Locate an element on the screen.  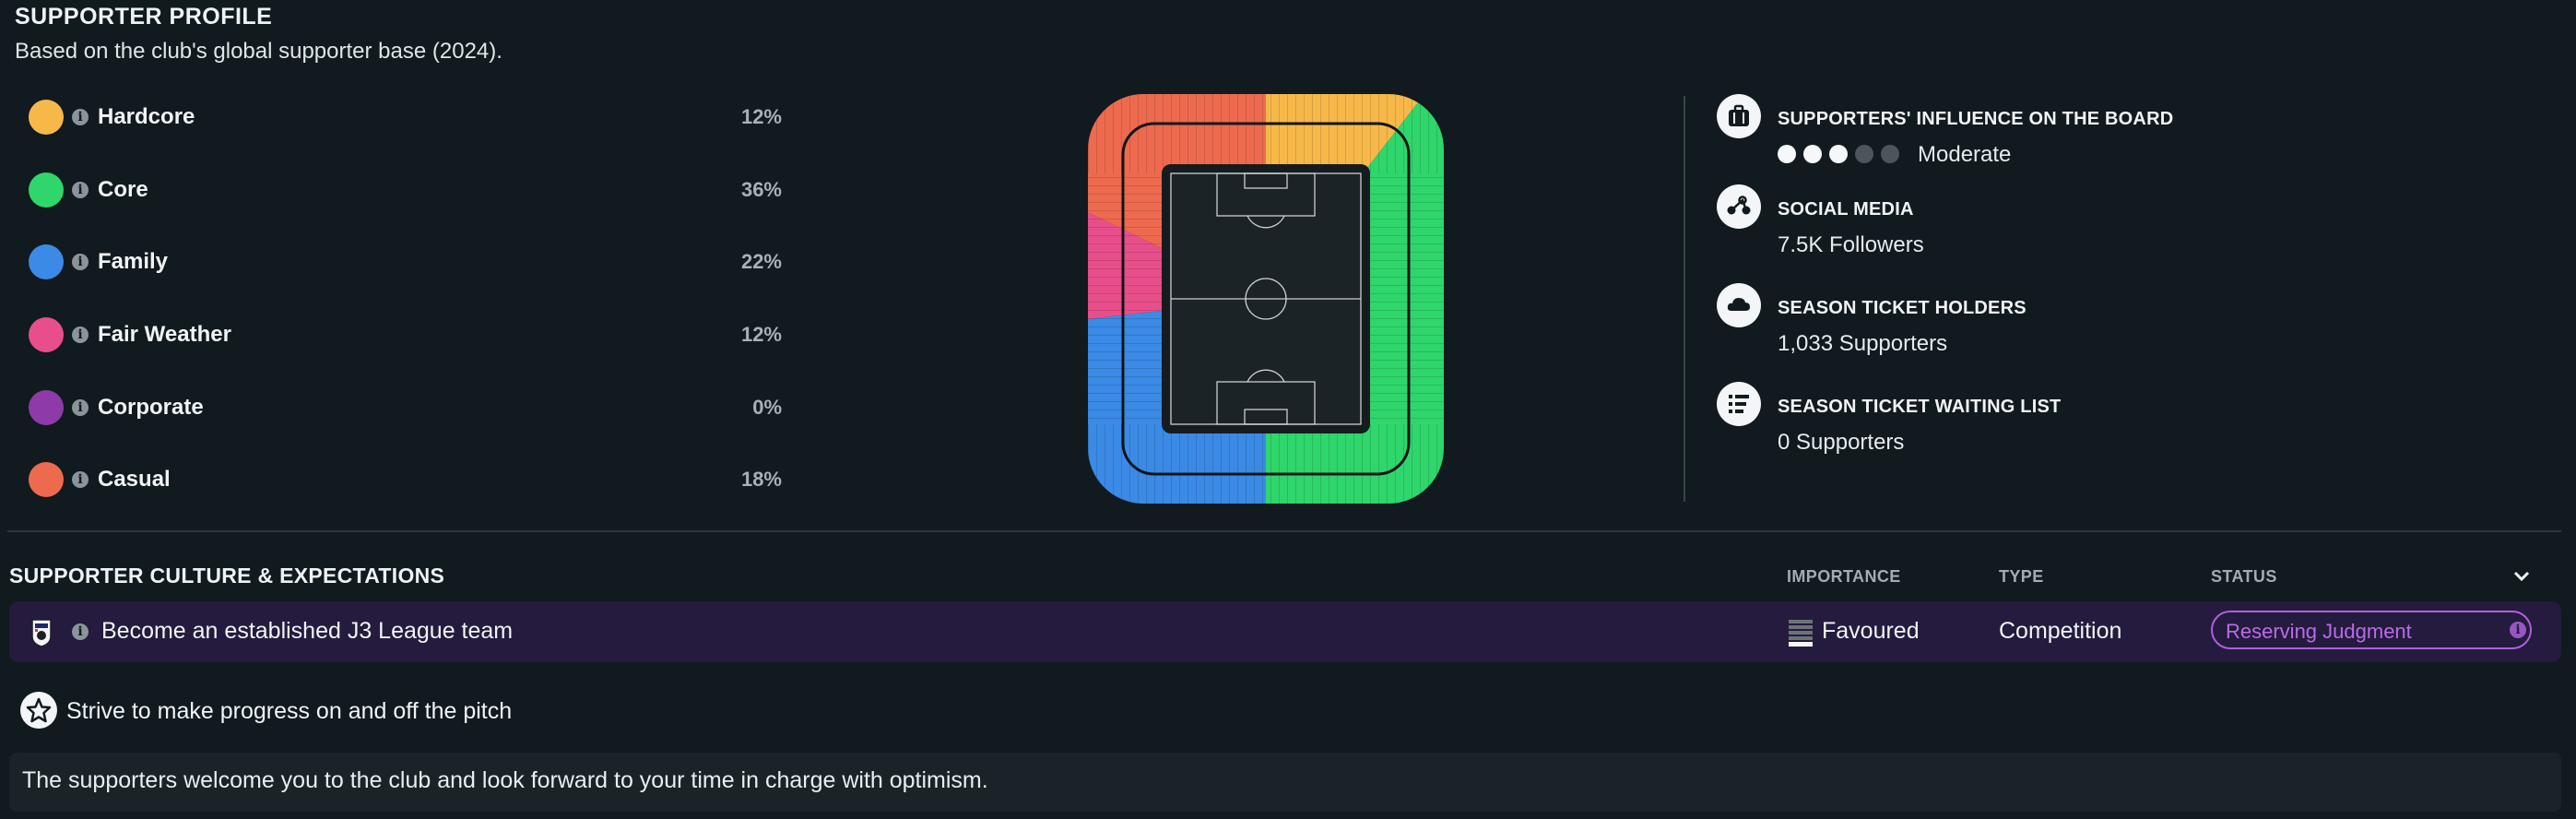
segment-row-family: i Family 22% is located at coordinates (396, 262).